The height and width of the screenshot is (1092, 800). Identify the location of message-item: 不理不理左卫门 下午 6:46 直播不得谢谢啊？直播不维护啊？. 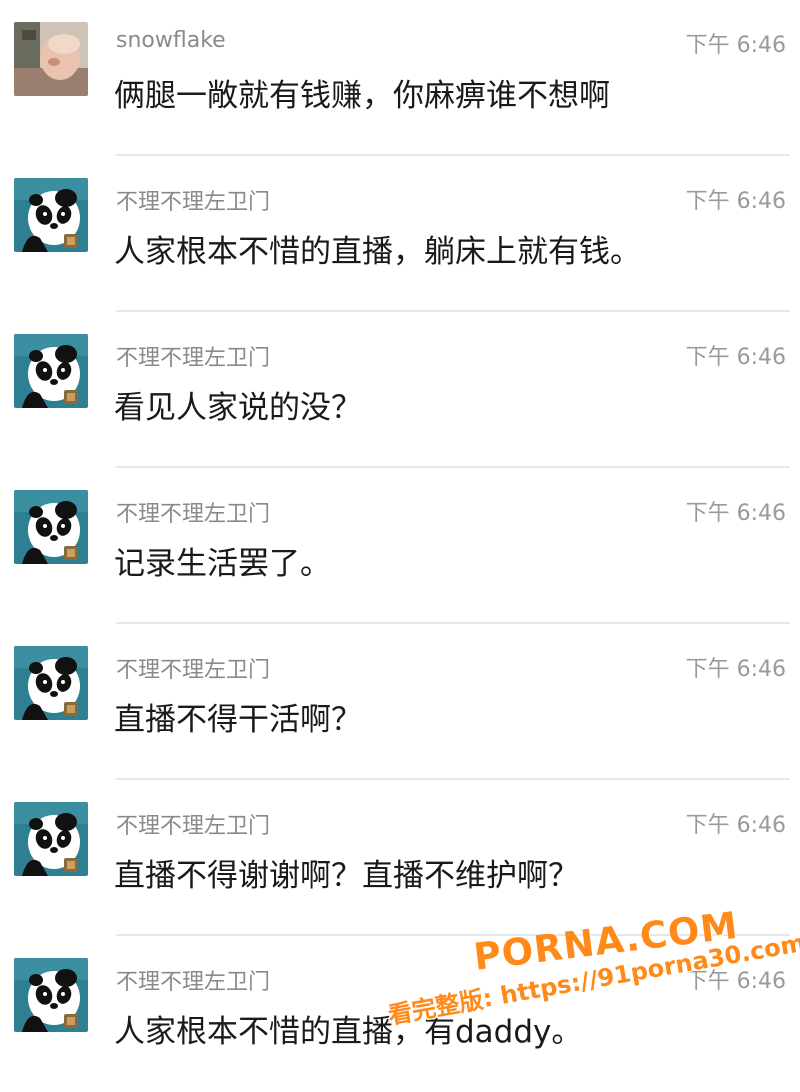
(400, 858).